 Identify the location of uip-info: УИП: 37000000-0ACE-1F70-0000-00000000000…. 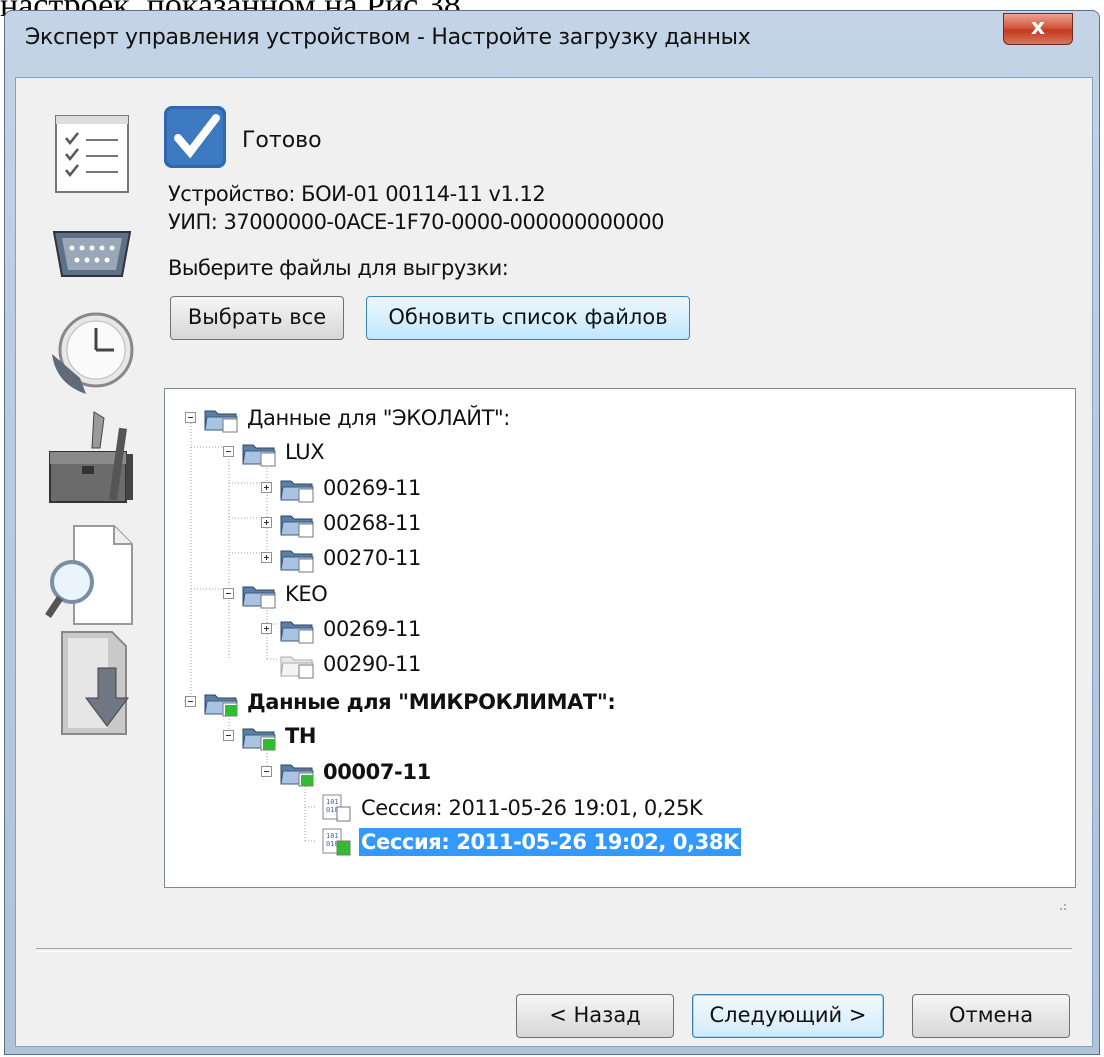
(416, 222).